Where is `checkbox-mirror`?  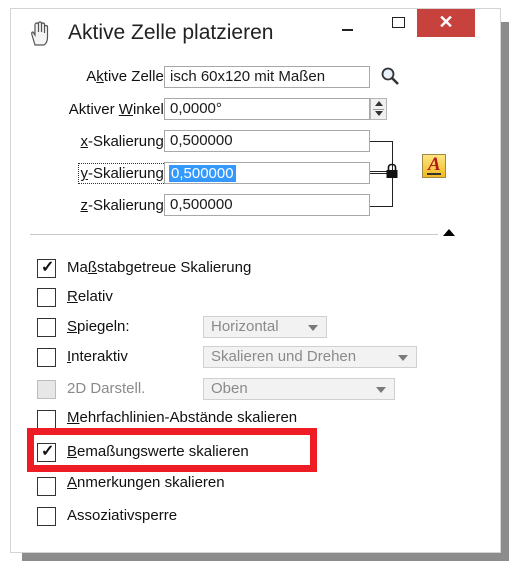
checkbox-mirror is located at coordinates (46, 327).